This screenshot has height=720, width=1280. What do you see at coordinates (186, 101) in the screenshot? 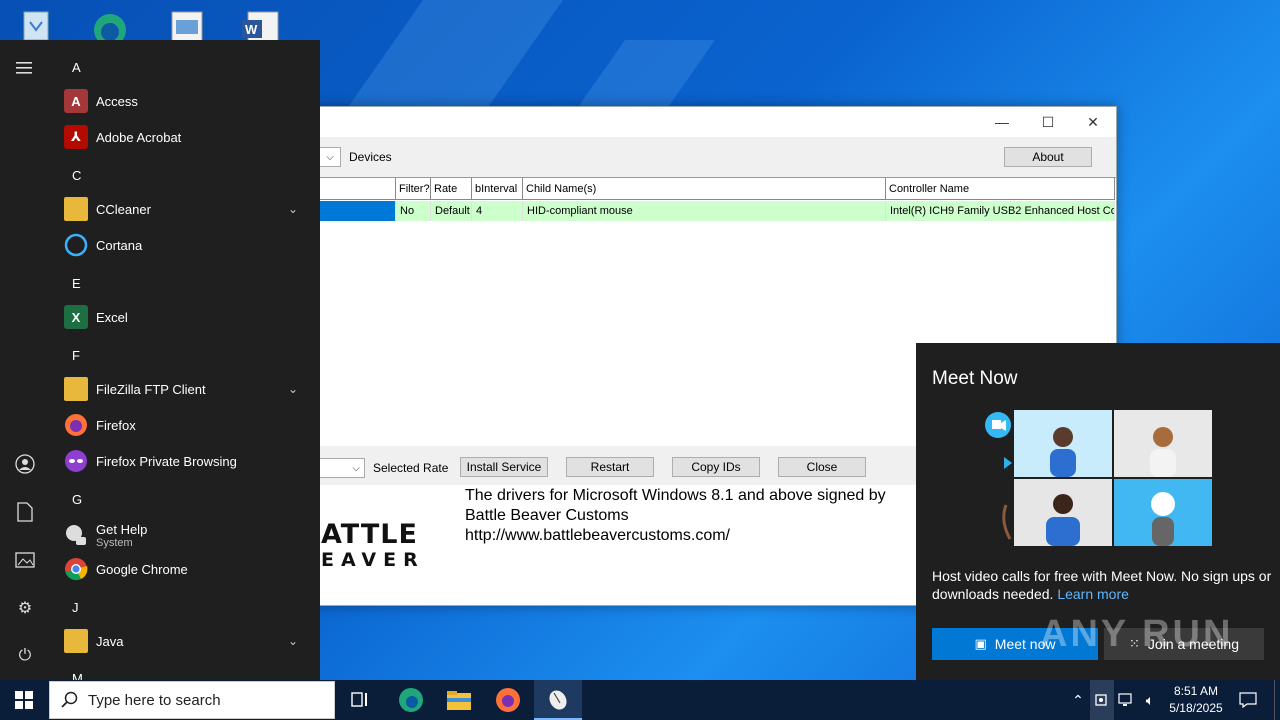
I see `app-access: A Access` at bounding box center [186, 101].